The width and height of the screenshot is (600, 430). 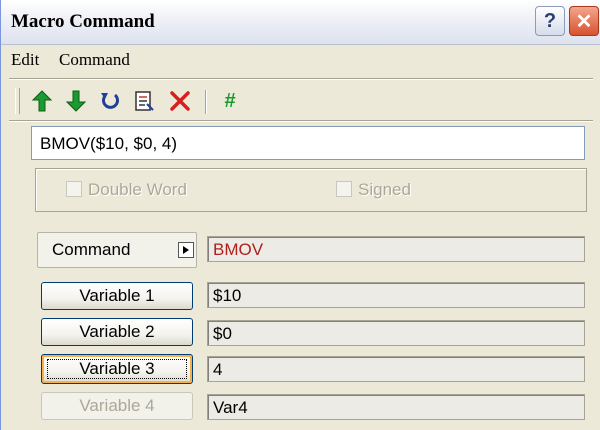 What do you see at coordinates (83, 21) in the screenshot?
I see `window-title: Macro Command` at bounding box center [83, 21].